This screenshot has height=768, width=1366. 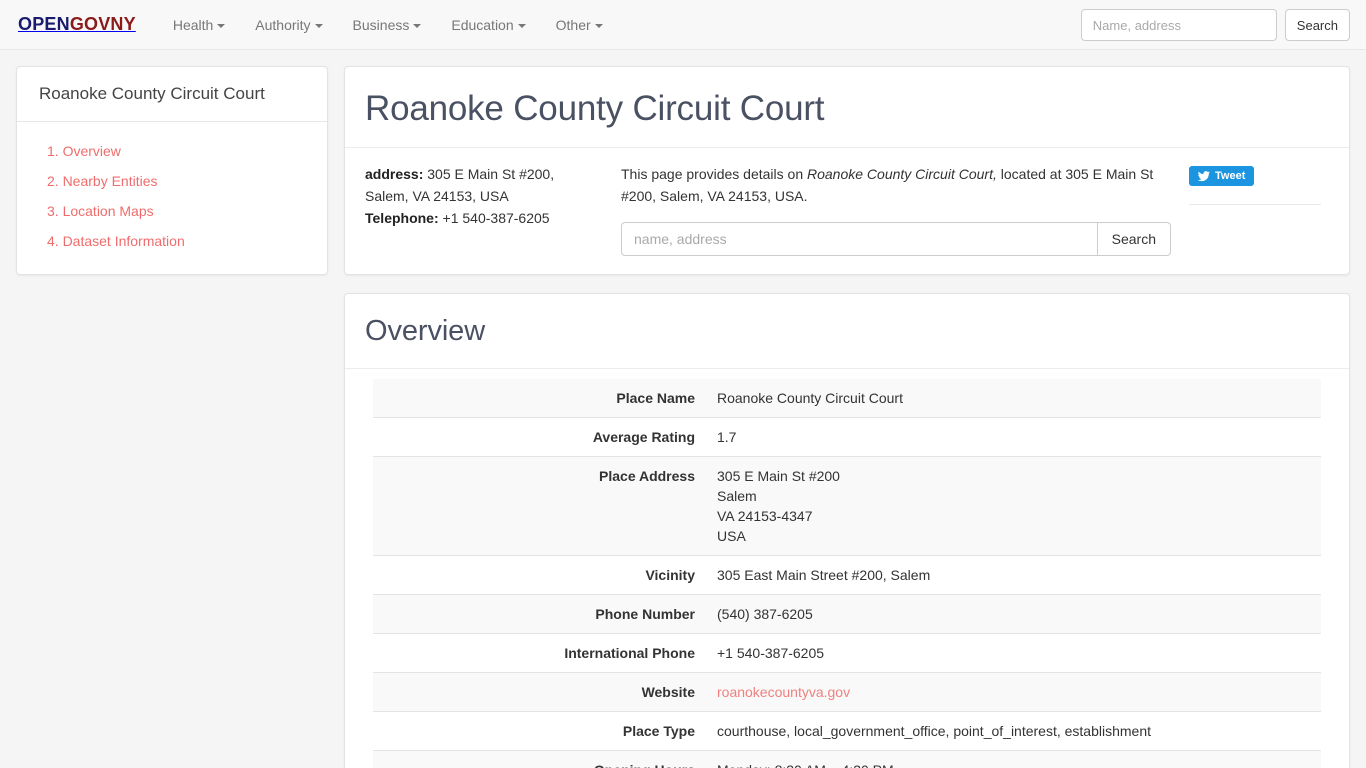 I want to click on sidebar-item-location-maps: 3. Location Maps, so click(x=172, y=211).